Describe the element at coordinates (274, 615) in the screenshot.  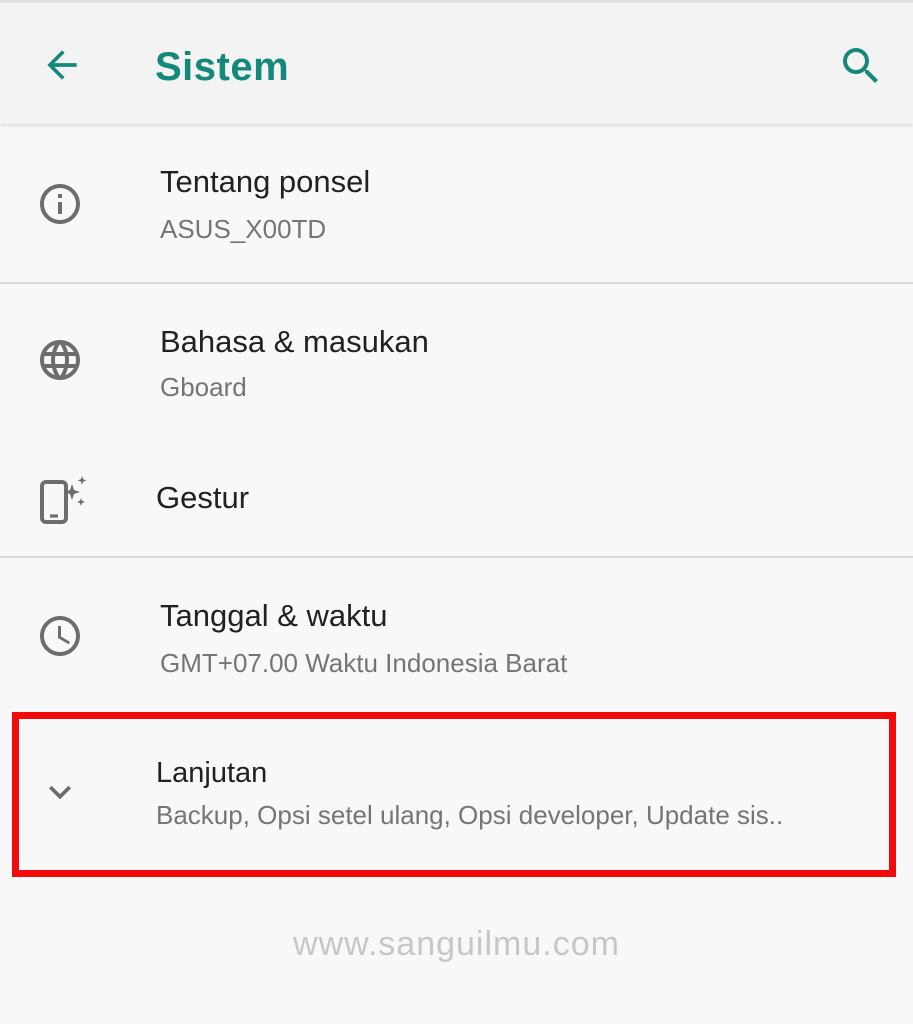
I see `item-label: Tanggal & waktu` at that location.